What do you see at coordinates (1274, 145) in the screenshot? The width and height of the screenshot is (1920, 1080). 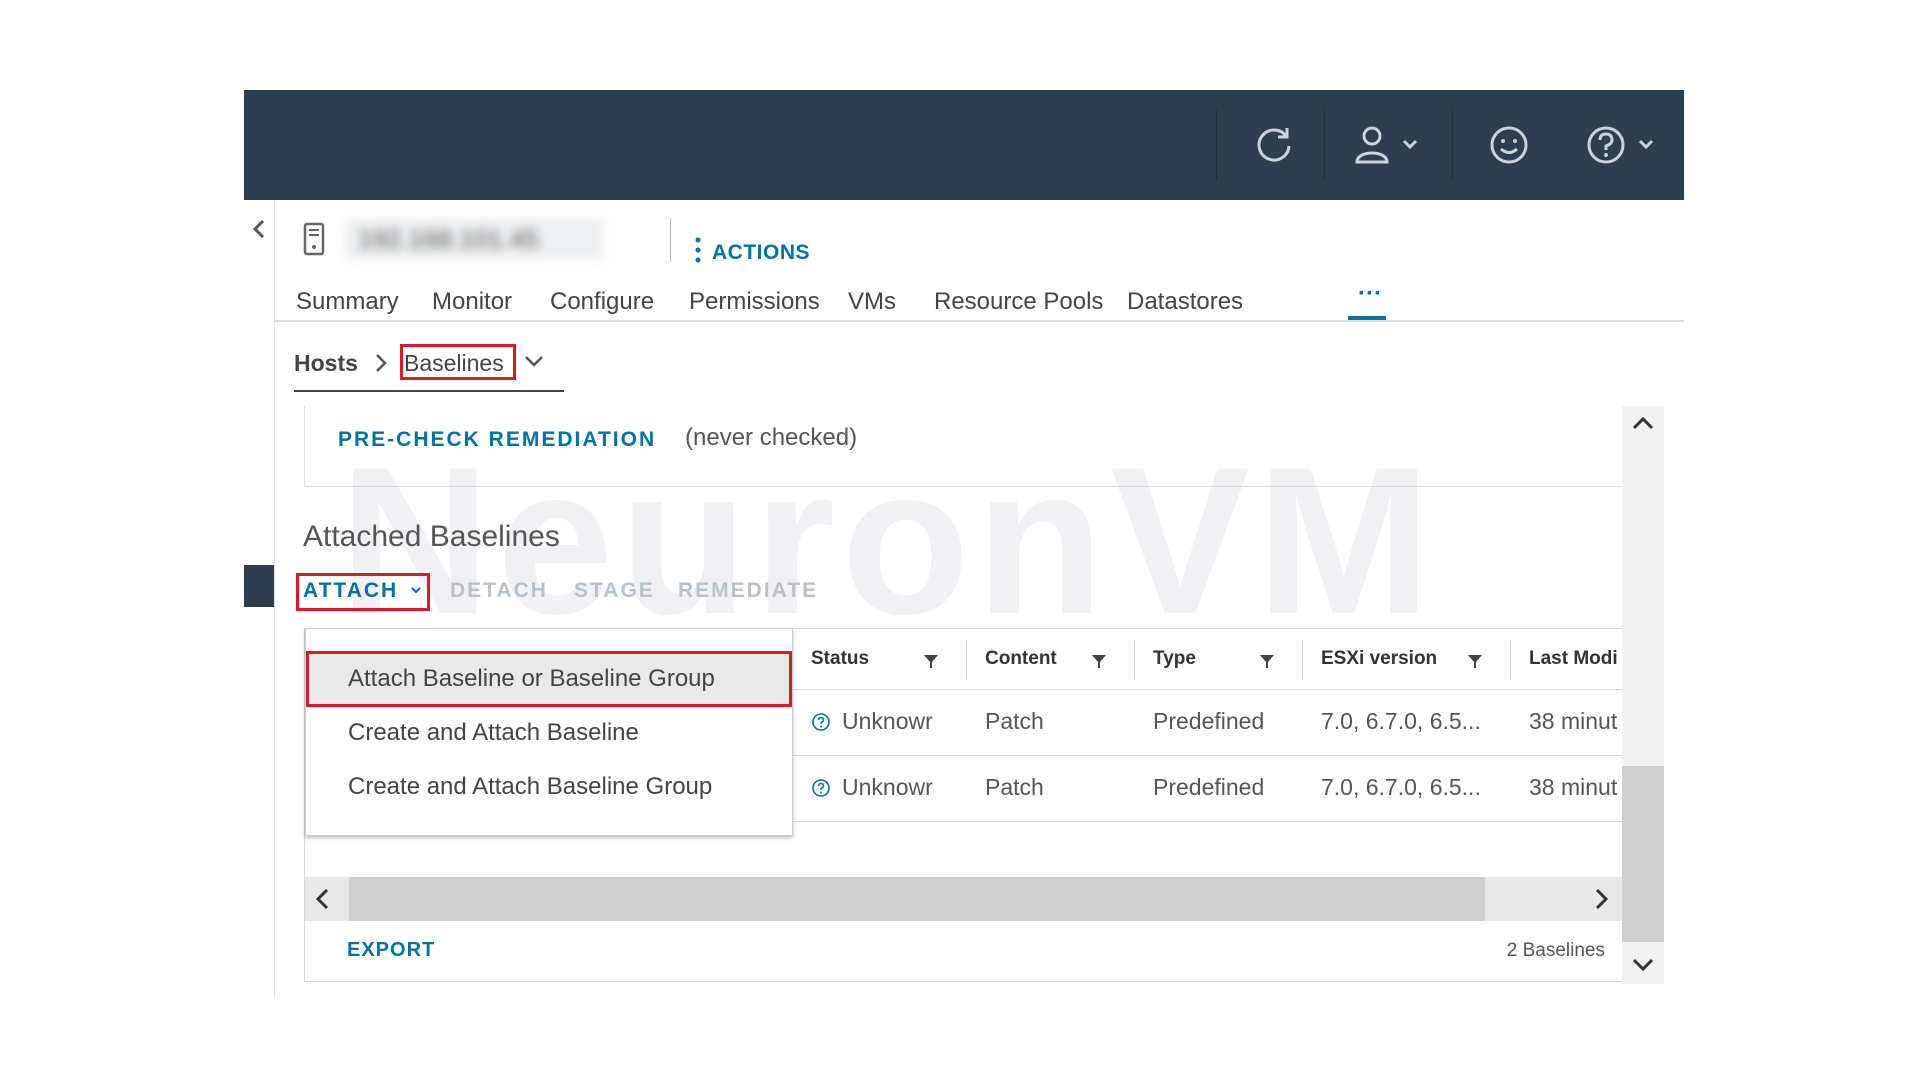 I see `refresh-icon` at bounding box center [1274, 145].